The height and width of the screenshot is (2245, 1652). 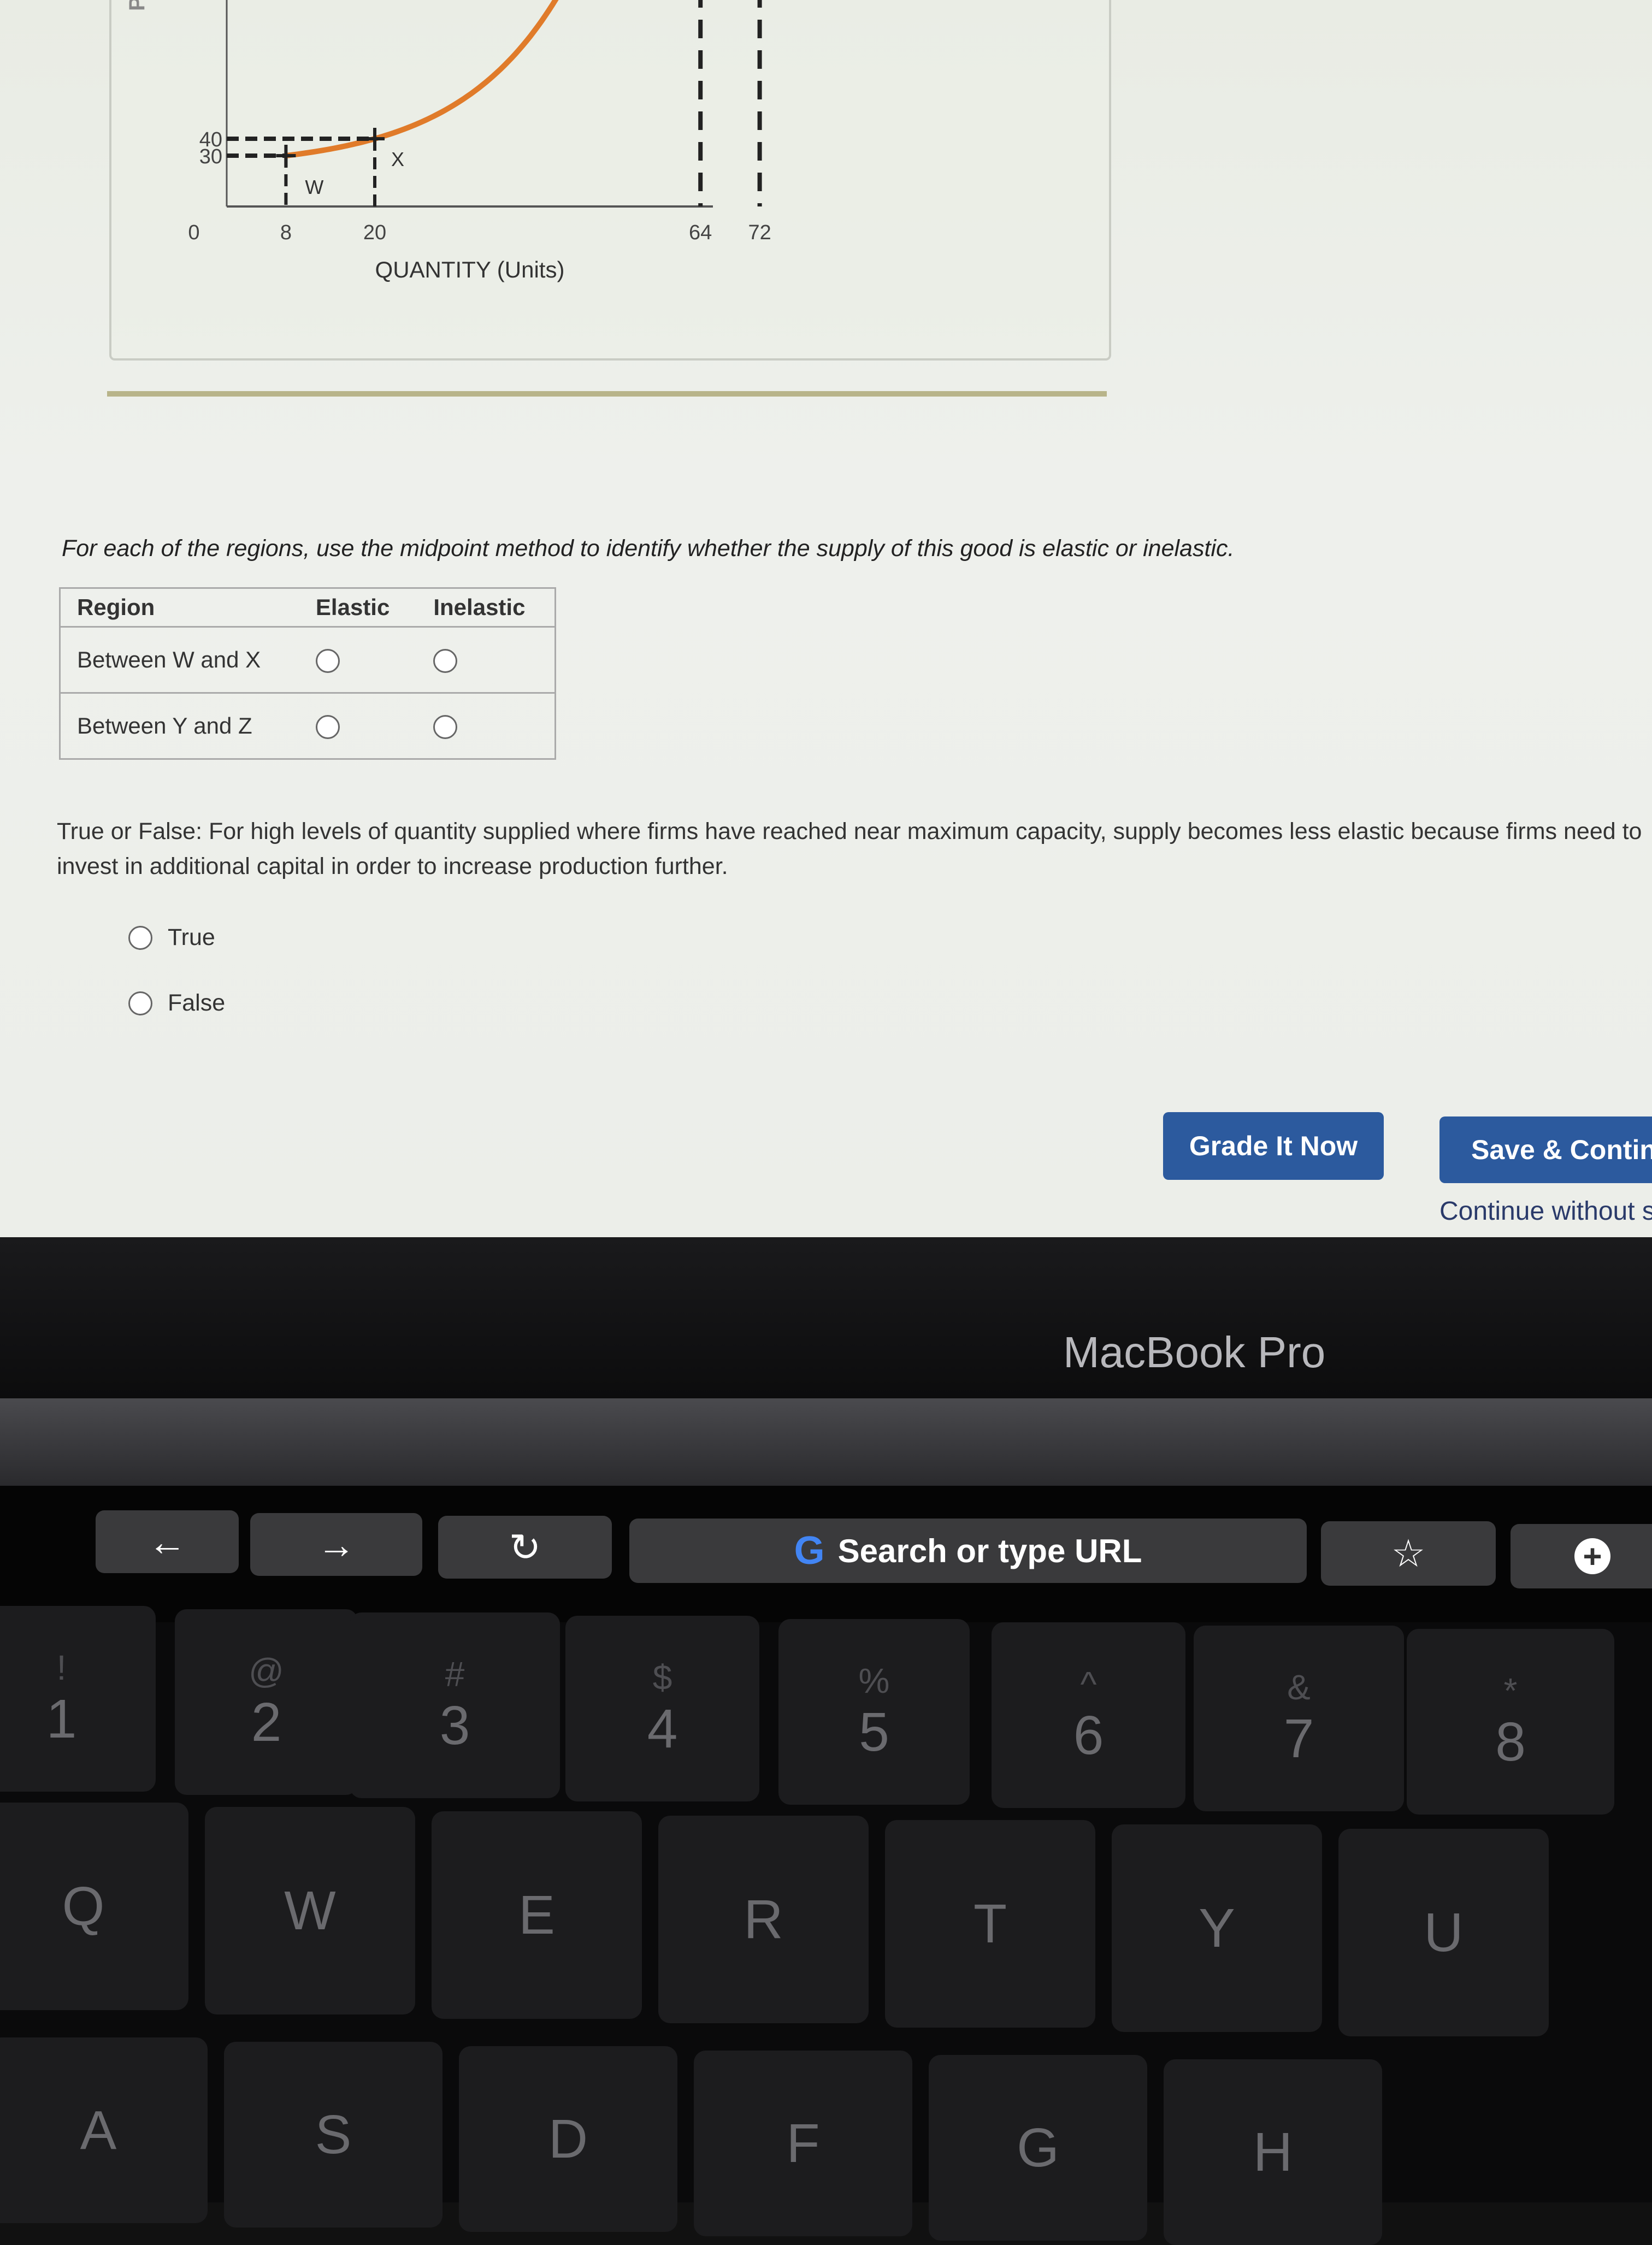 What do you see at coordinates (83, 1906) in the screenshot?
I see `key-letter: Q` at bounding box center [83, 1906].